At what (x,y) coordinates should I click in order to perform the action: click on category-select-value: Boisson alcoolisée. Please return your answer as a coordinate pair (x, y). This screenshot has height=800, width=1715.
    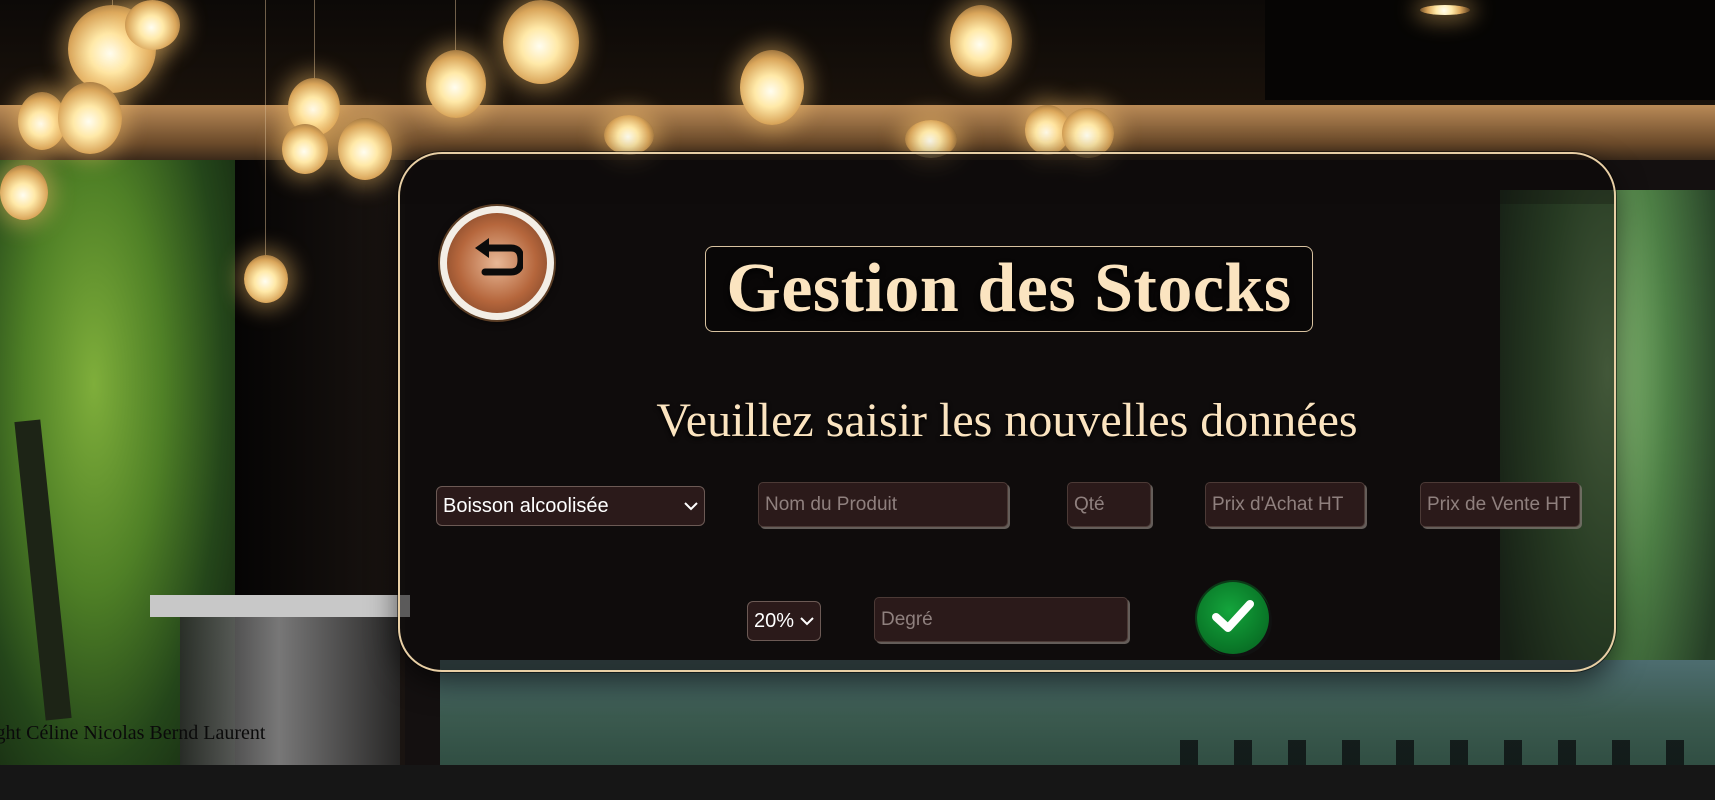
    Looking at the image, I should click on (526, 505).